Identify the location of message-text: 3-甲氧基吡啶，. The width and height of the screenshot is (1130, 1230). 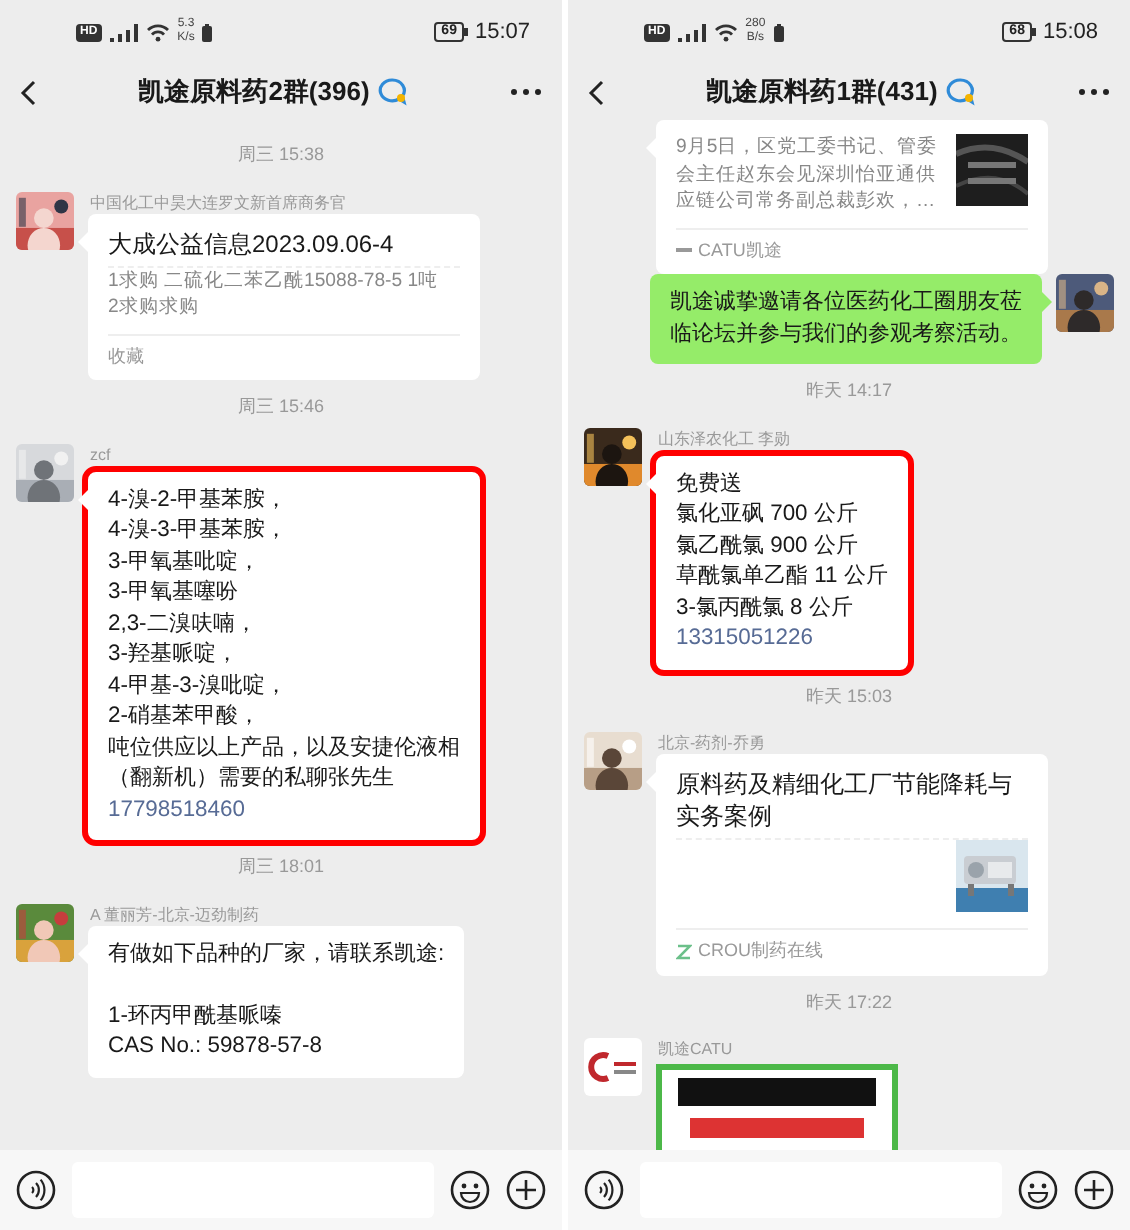
(185, 562).